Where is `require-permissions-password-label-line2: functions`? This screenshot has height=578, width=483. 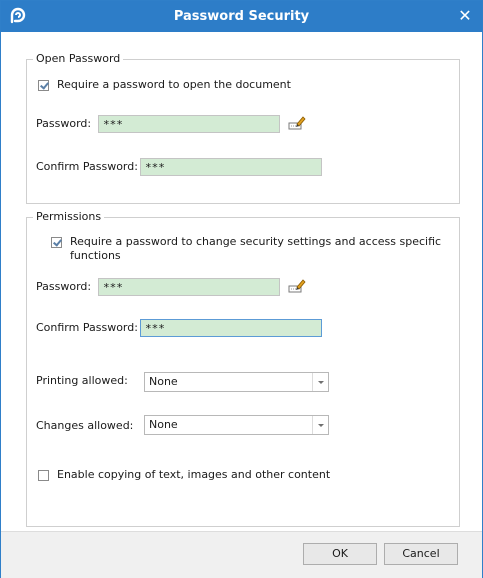 require-permissions-password-label-line2: functions is located at coordinates (95, 255).